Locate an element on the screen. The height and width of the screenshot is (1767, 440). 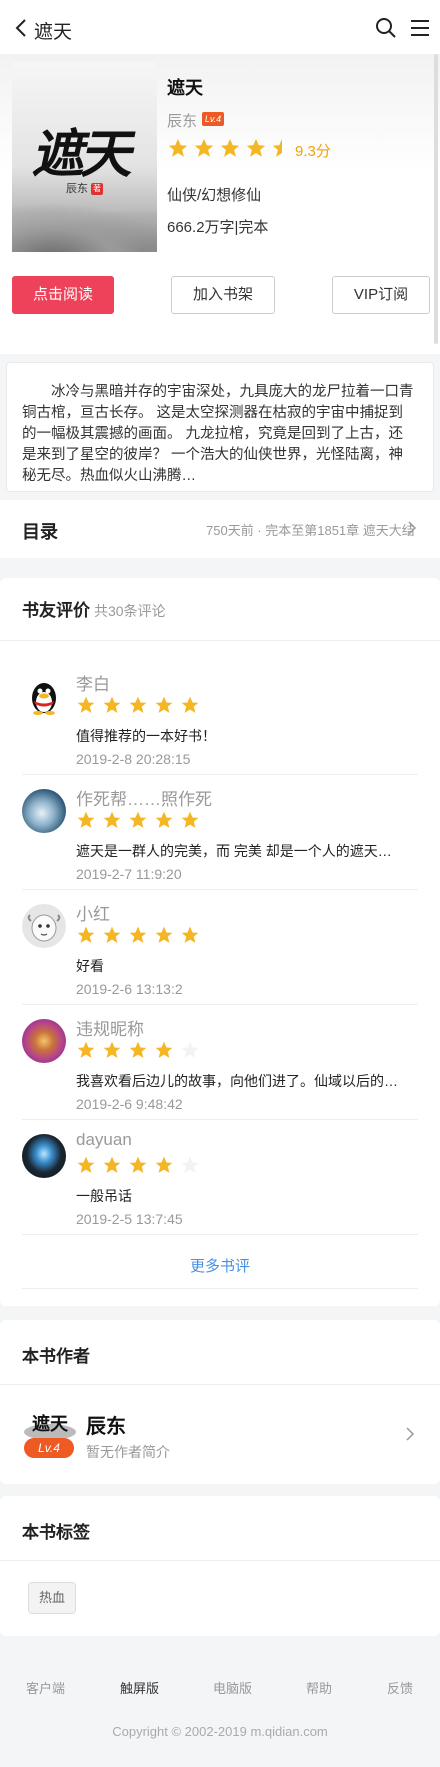
chevron-left-icon is located at coordinates (22, 28).